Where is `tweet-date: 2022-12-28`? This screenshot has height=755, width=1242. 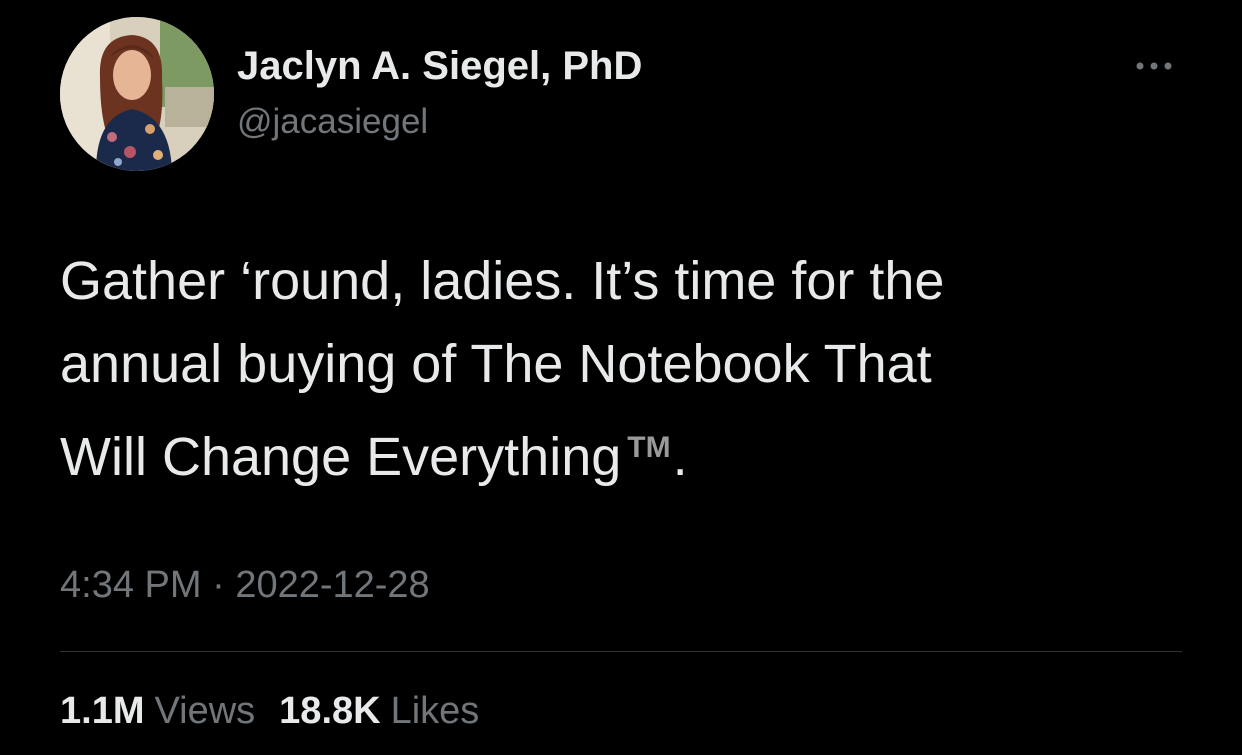
tweet-date: 2022-12-28 is located at coordinates (332, 585).